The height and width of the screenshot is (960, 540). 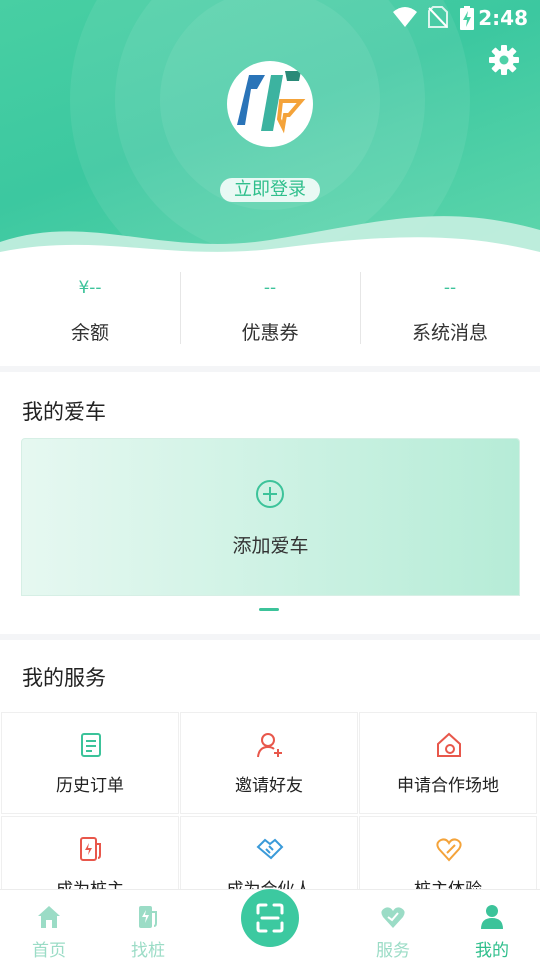 What do you see at coordinates (449, 333) in the screenshot?
I see `stat-label: 系统消息` at bounding box center [449, 333].